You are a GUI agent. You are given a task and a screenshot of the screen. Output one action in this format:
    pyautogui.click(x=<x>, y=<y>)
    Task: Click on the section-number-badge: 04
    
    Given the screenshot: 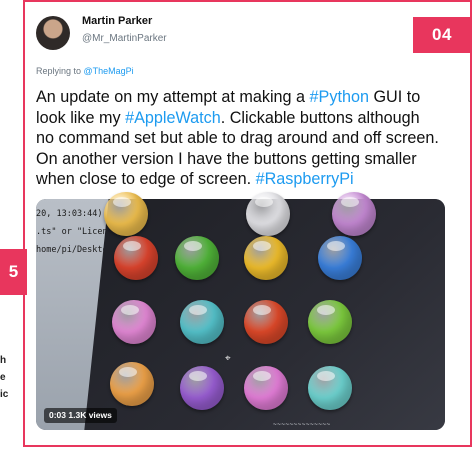 What is the action you would take?
    pyautogui.click(x=442, y=35)
    